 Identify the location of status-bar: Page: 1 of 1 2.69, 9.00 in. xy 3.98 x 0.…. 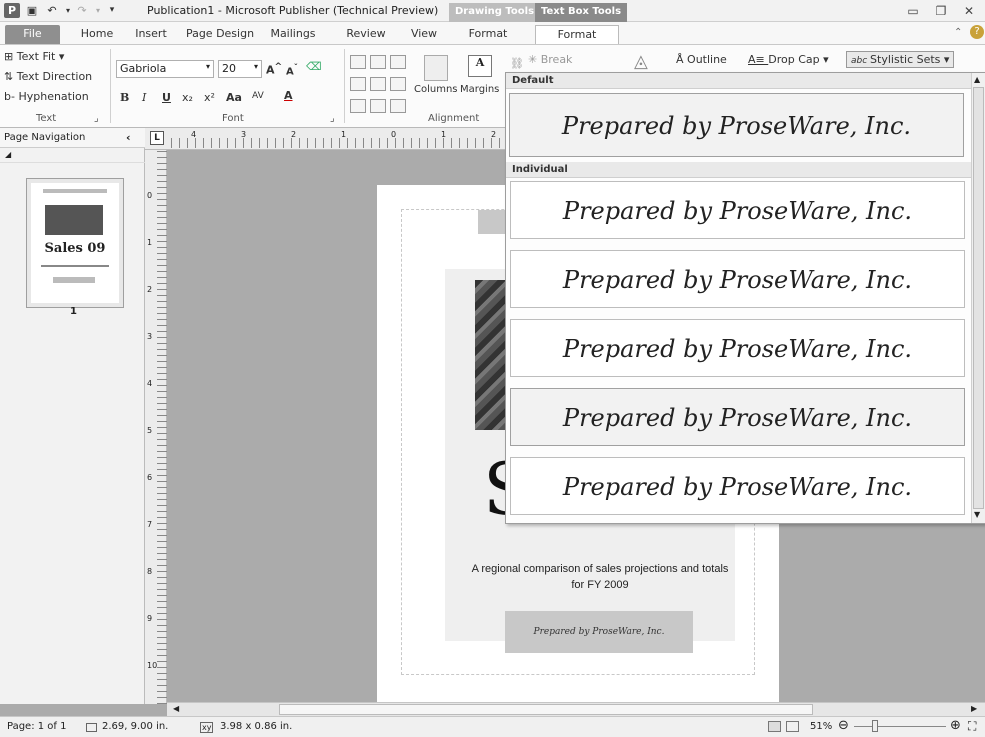
(492, 726).